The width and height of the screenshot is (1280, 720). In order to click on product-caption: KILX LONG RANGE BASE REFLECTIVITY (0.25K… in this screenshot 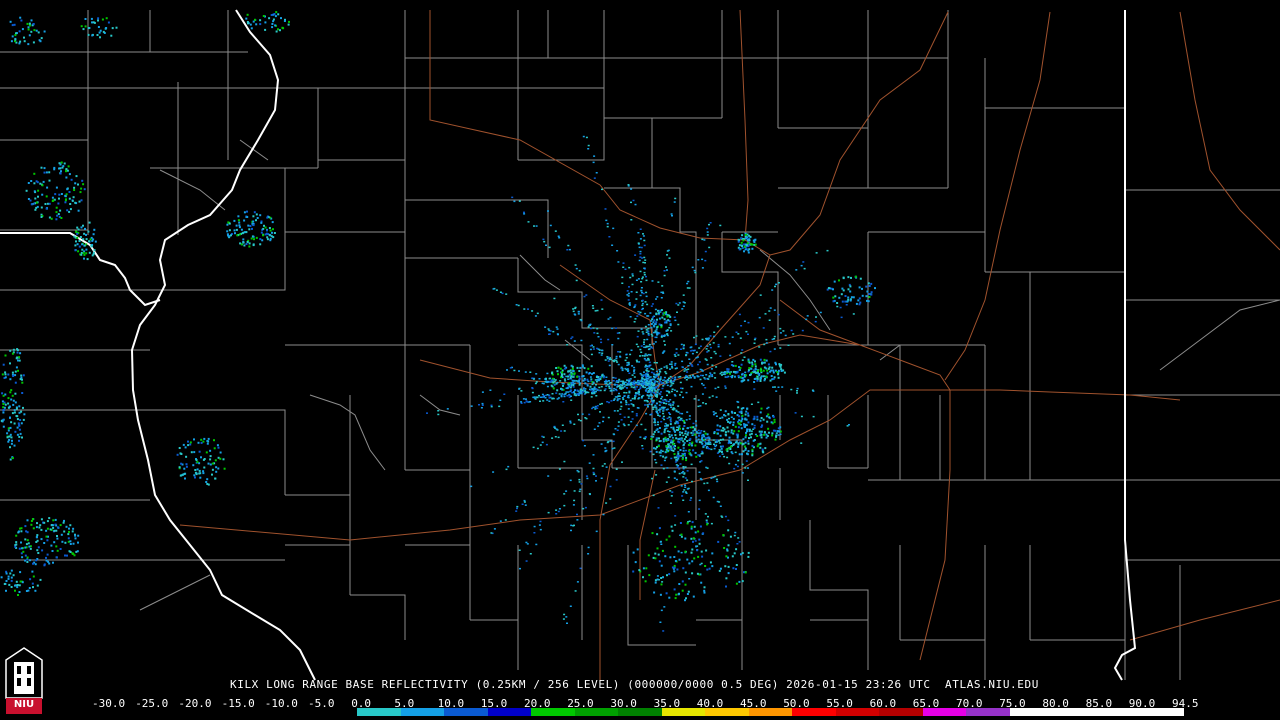, I will do `click(634, 684)`.